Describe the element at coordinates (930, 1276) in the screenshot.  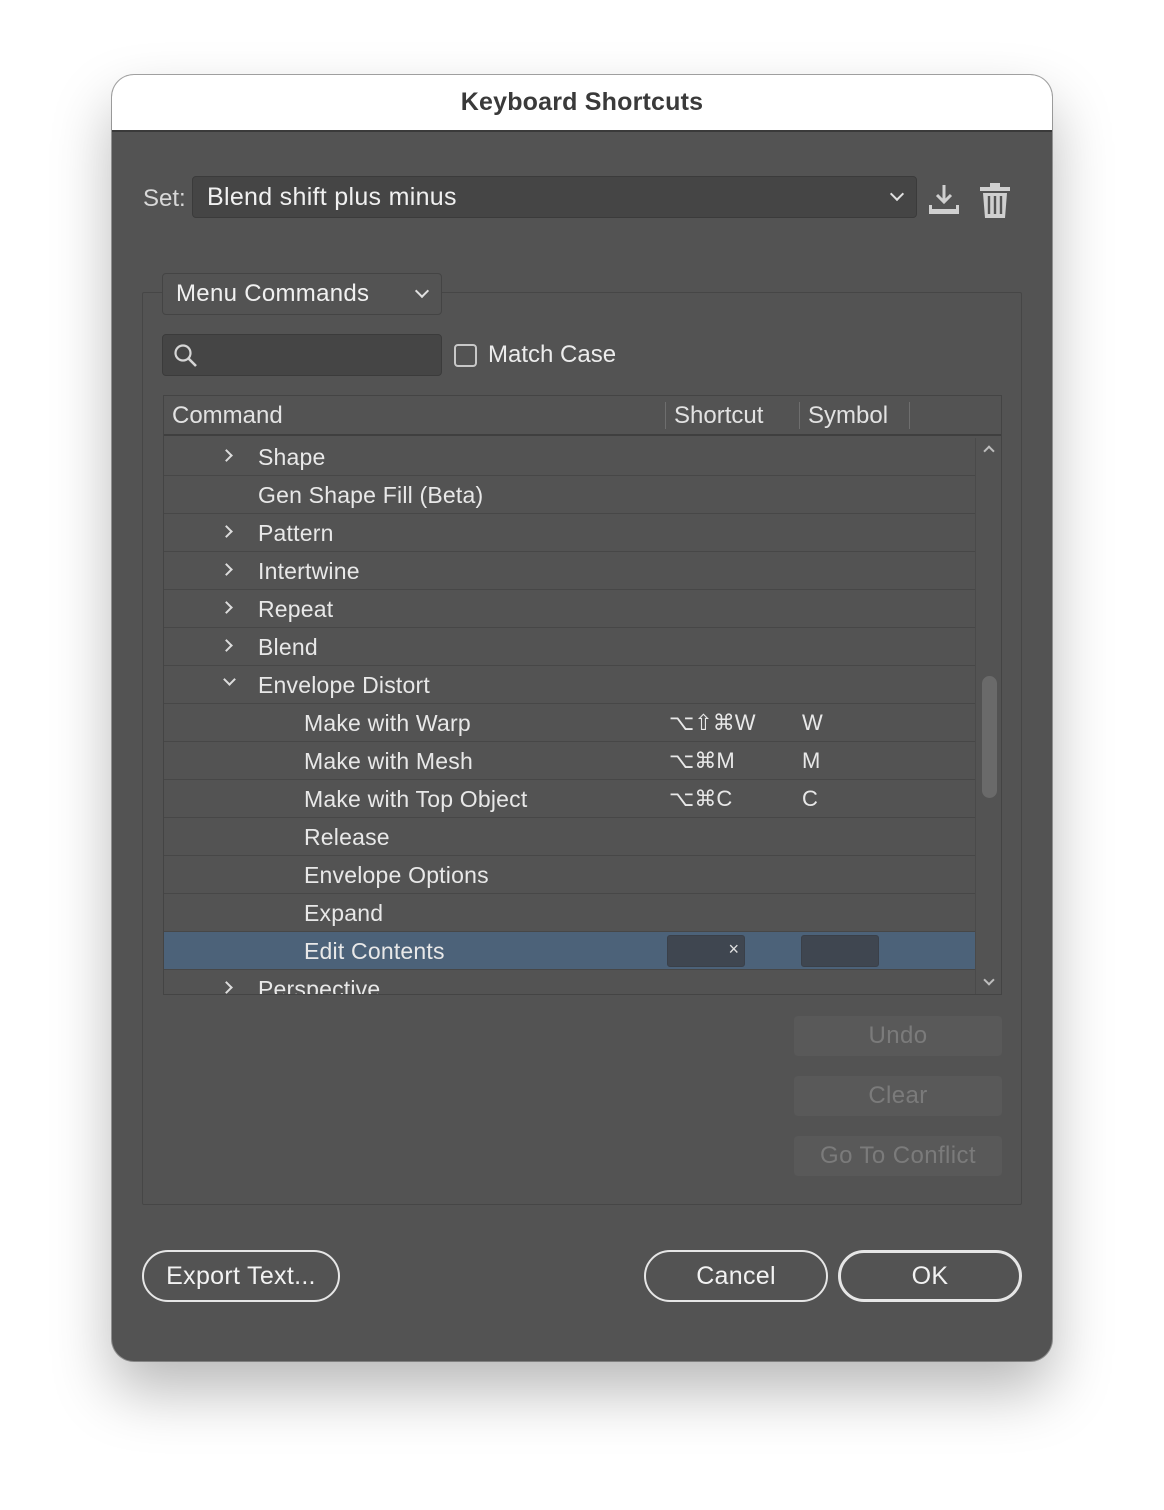
I see `ok-button: OK` at that location.